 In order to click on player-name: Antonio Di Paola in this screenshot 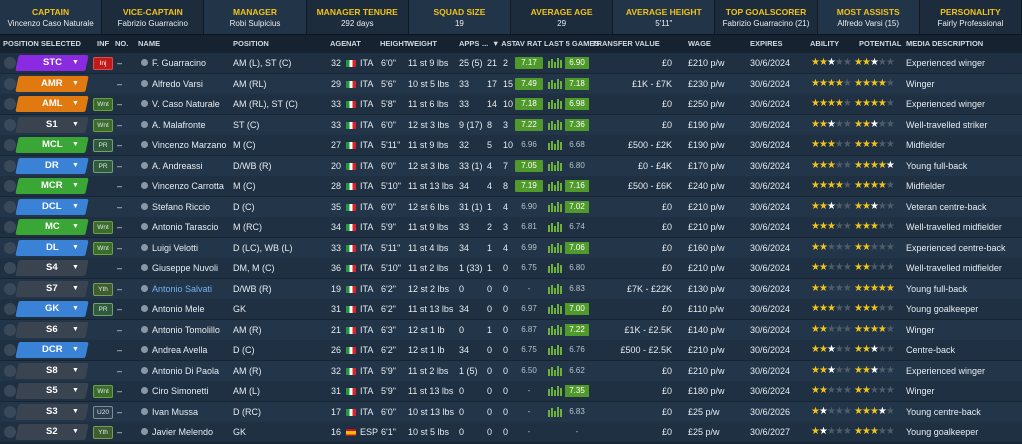, I will do `click(185, 371)`.